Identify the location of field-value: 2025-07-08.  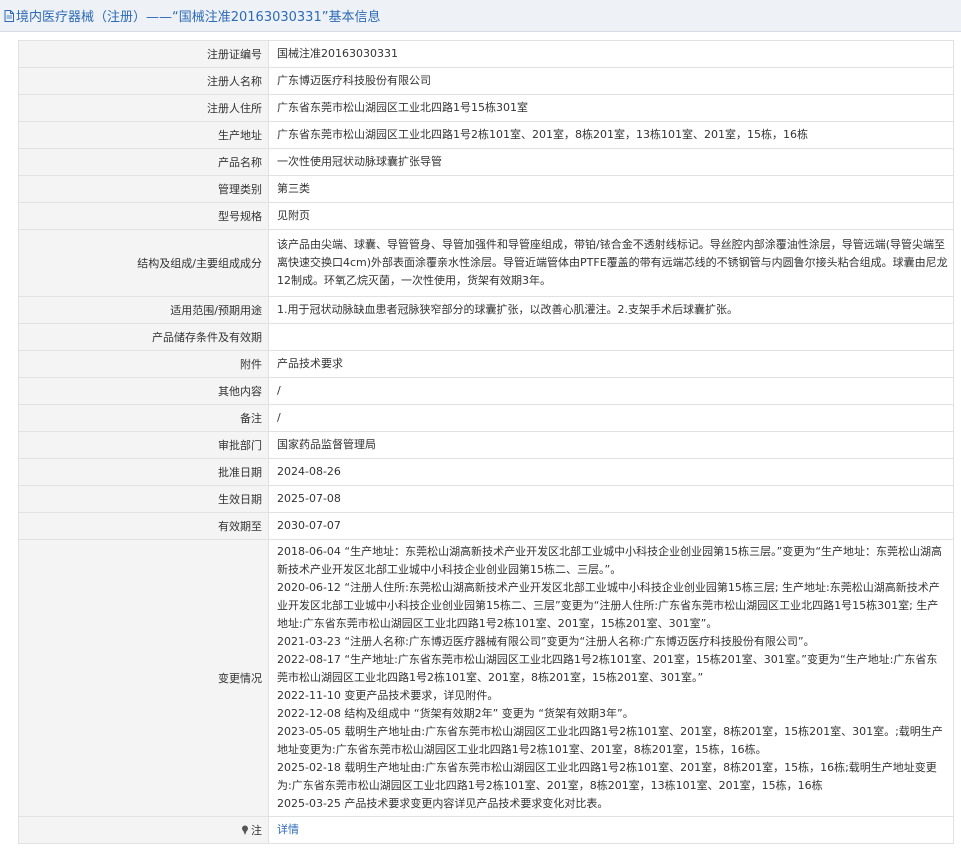
(611, 499).